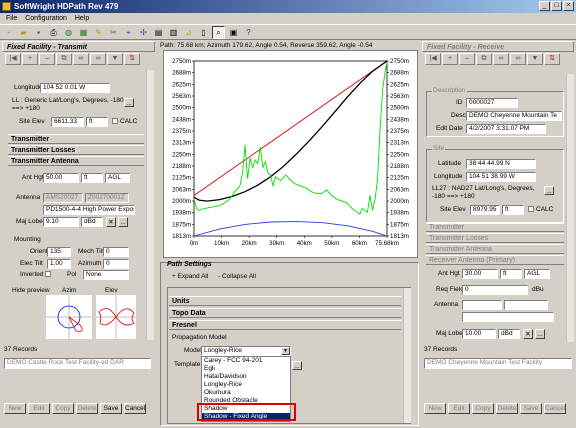 The image size is (576, 428). I want to click on rx-ant-hgt-unit-select: ft, so click(511, 274).